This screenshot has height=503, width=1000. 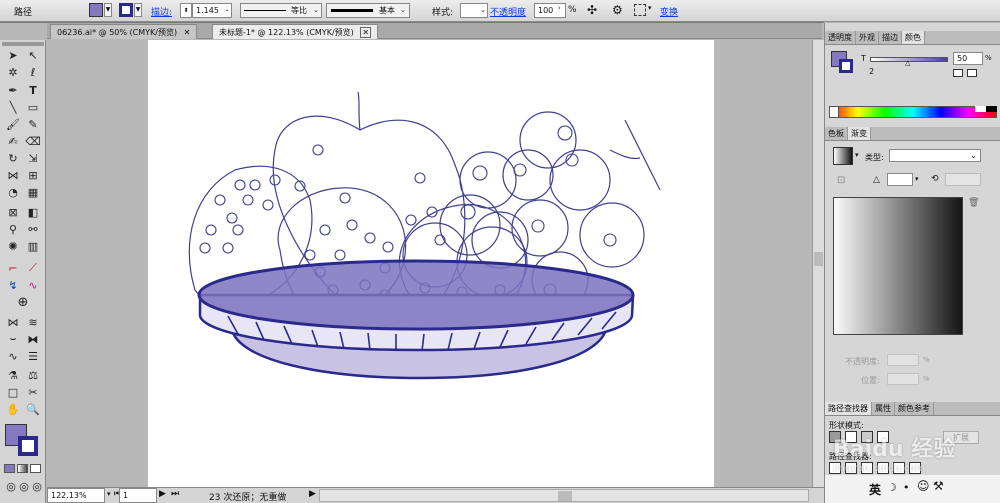 What do you see at coordinates (13, 229) in the screenshot?
I see `eyedropper-tool-icon: ⚲` at bounding box center [13, 229].